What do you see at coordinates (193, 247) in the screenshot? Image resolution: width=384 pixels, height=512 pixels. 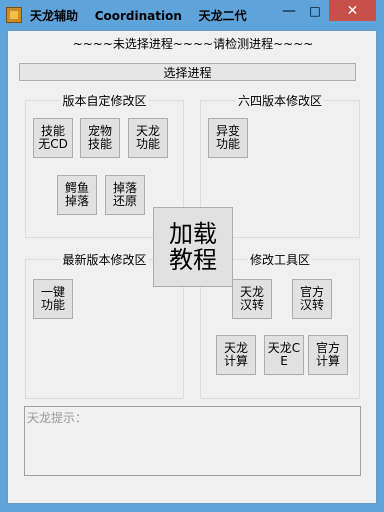 I see `load-tutorial-button: 加载教程` at bounding box center [193, 247].